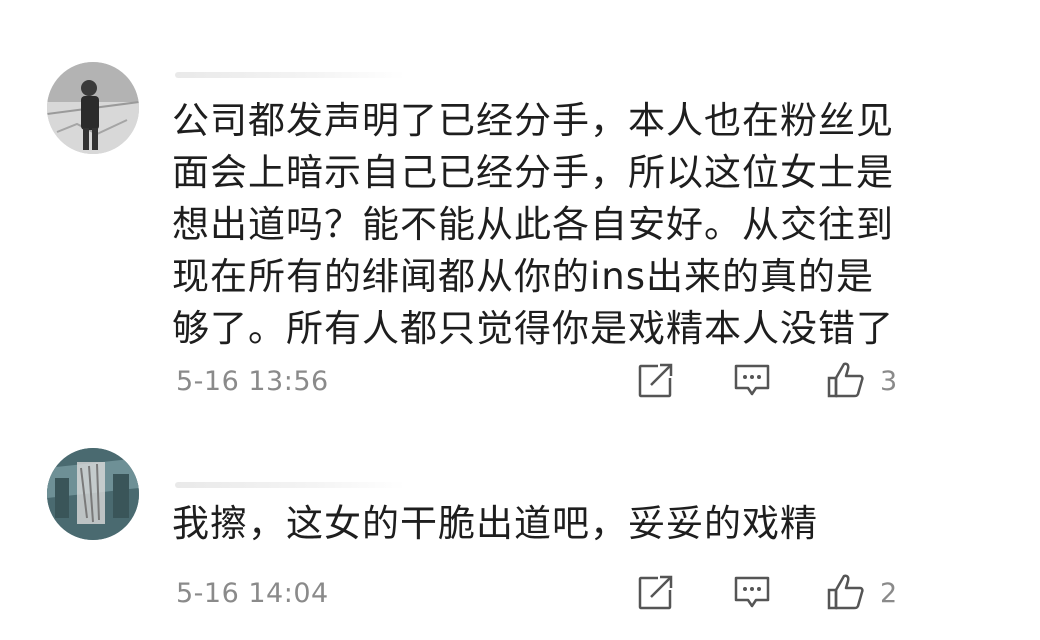  I want to click on like-count: 3, so click(889, 381).